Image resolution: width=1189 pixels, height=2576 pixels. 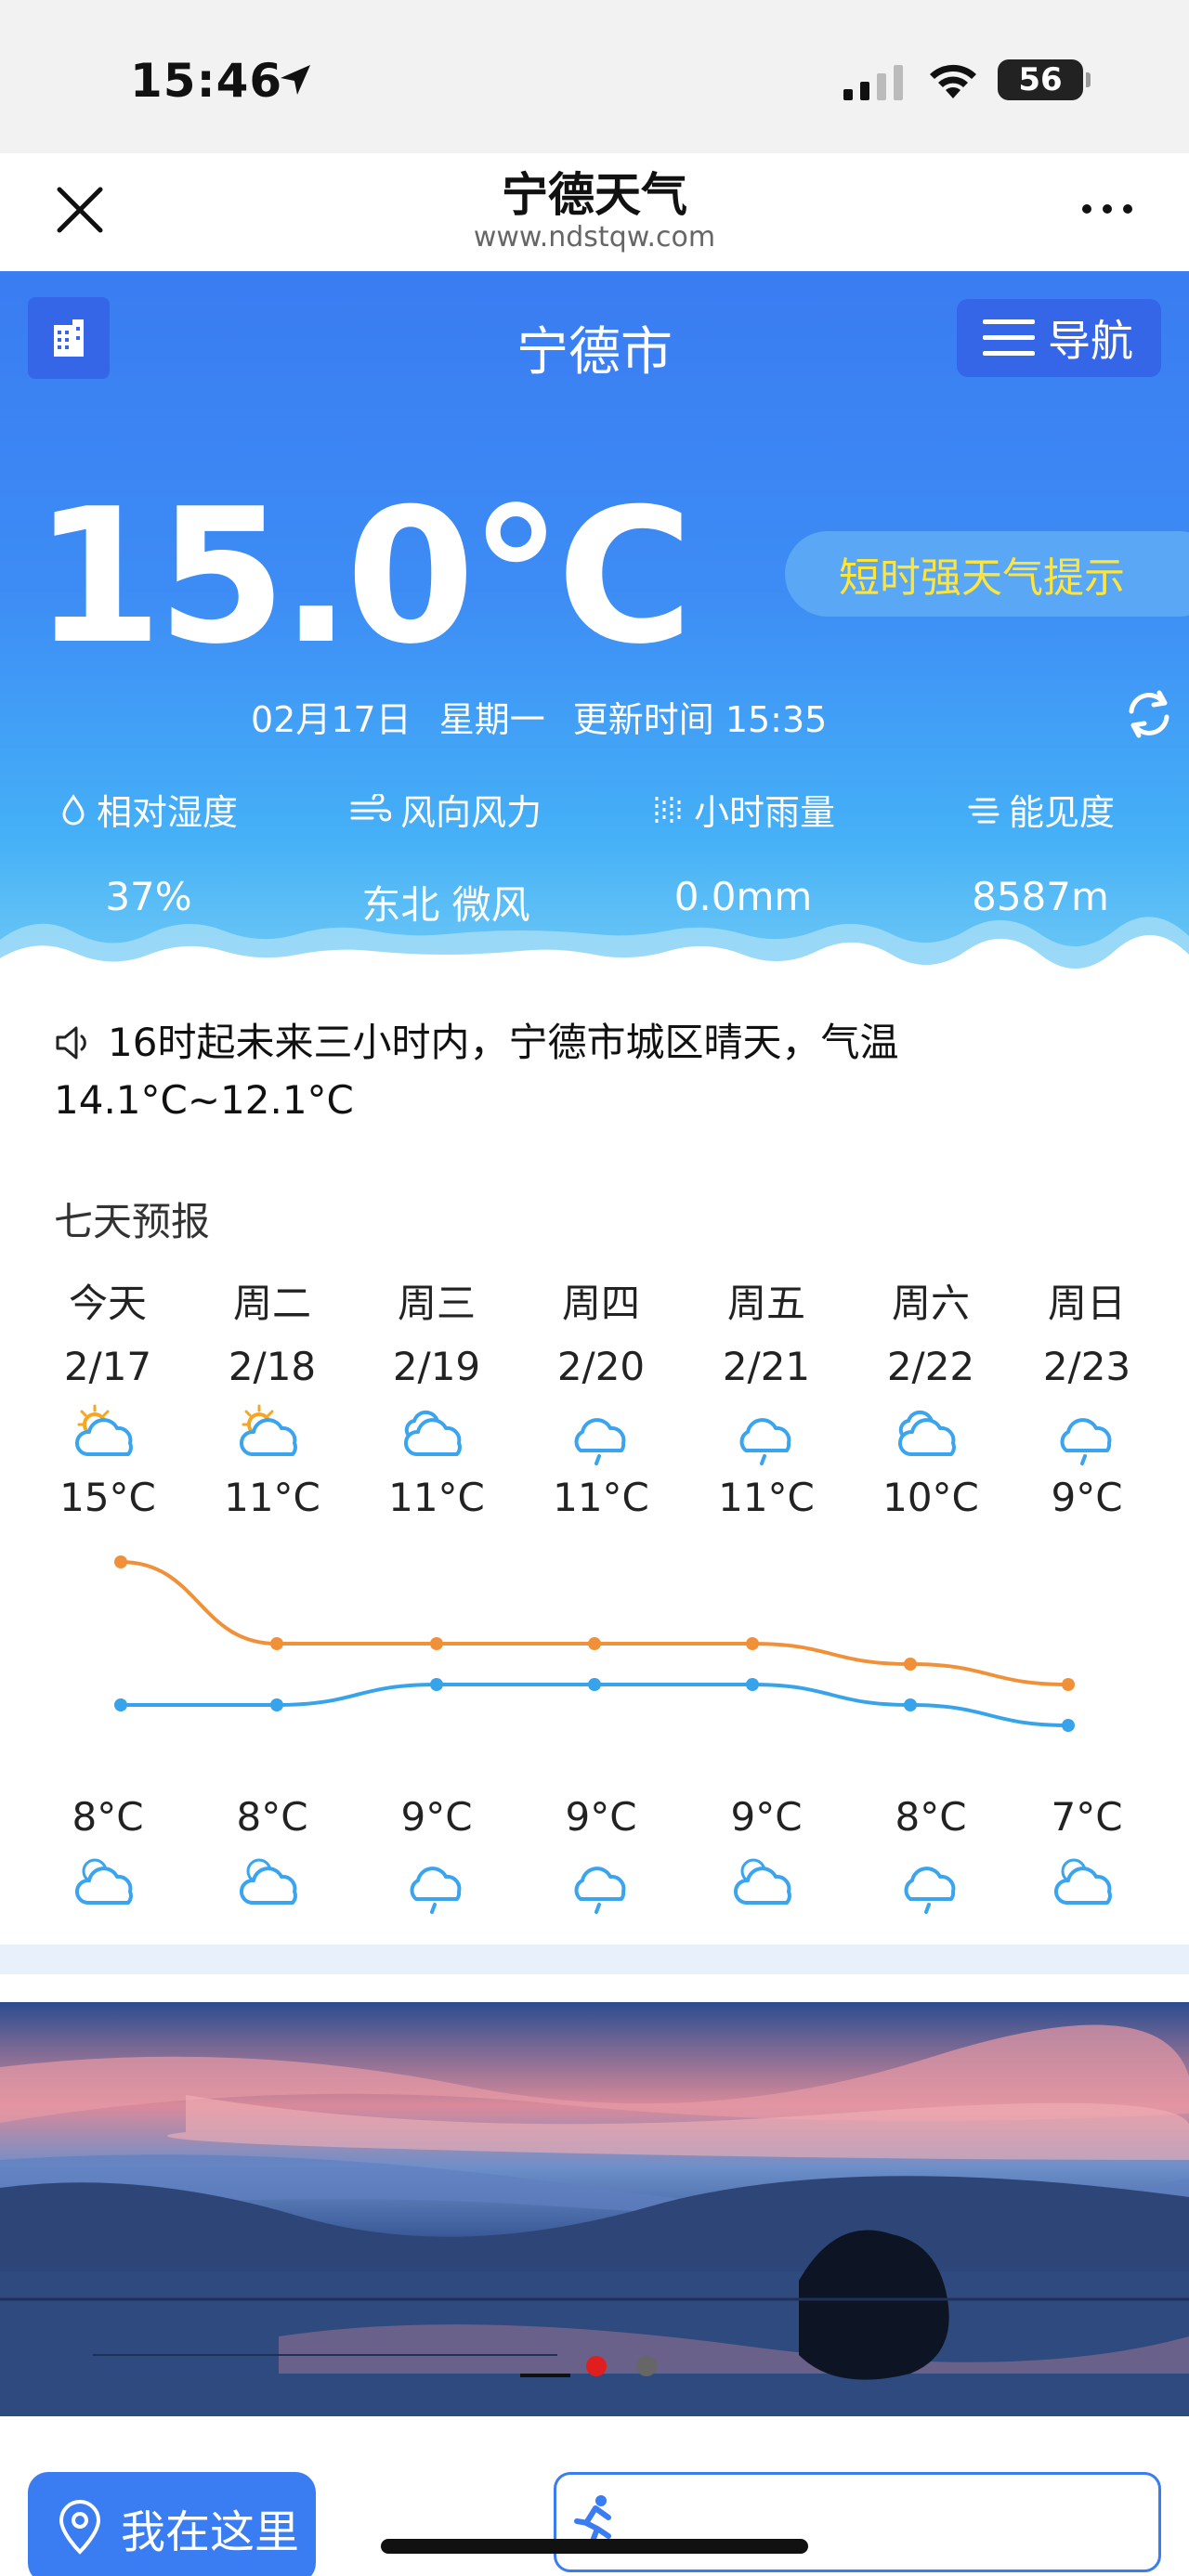 I want to click on status-bar: 15:46 56, so click(x=594, y=76).